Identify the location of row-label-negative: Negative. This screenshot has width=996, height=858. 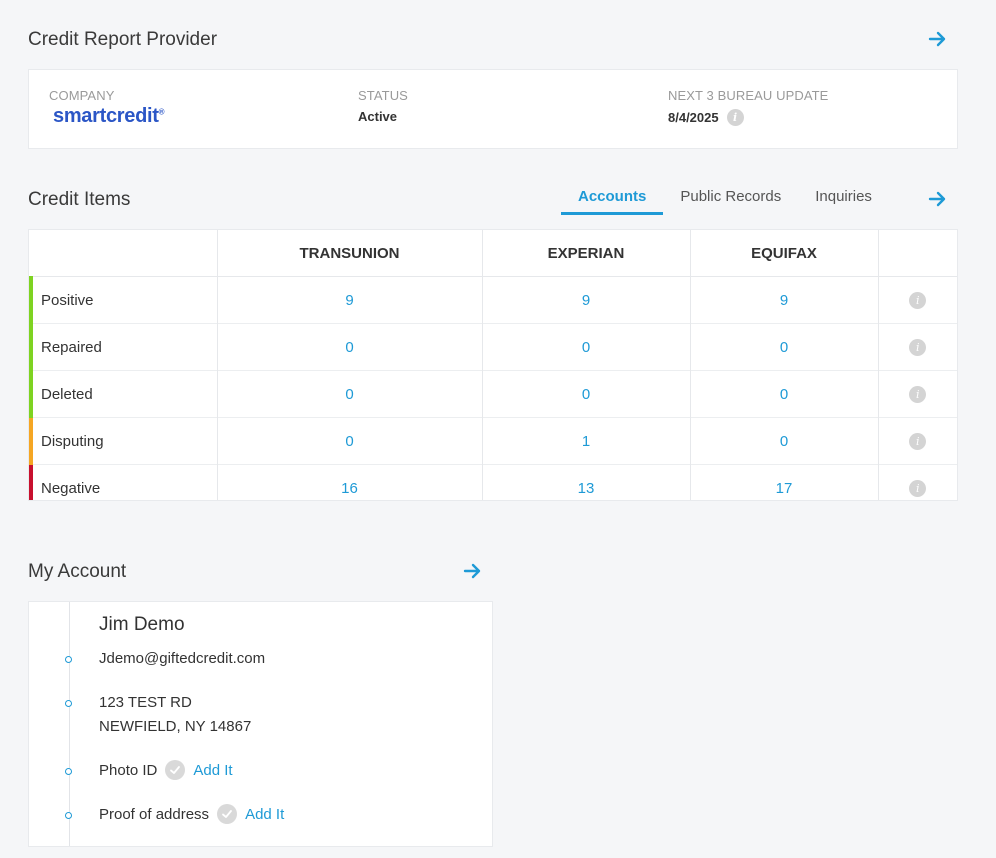
(123, 482).